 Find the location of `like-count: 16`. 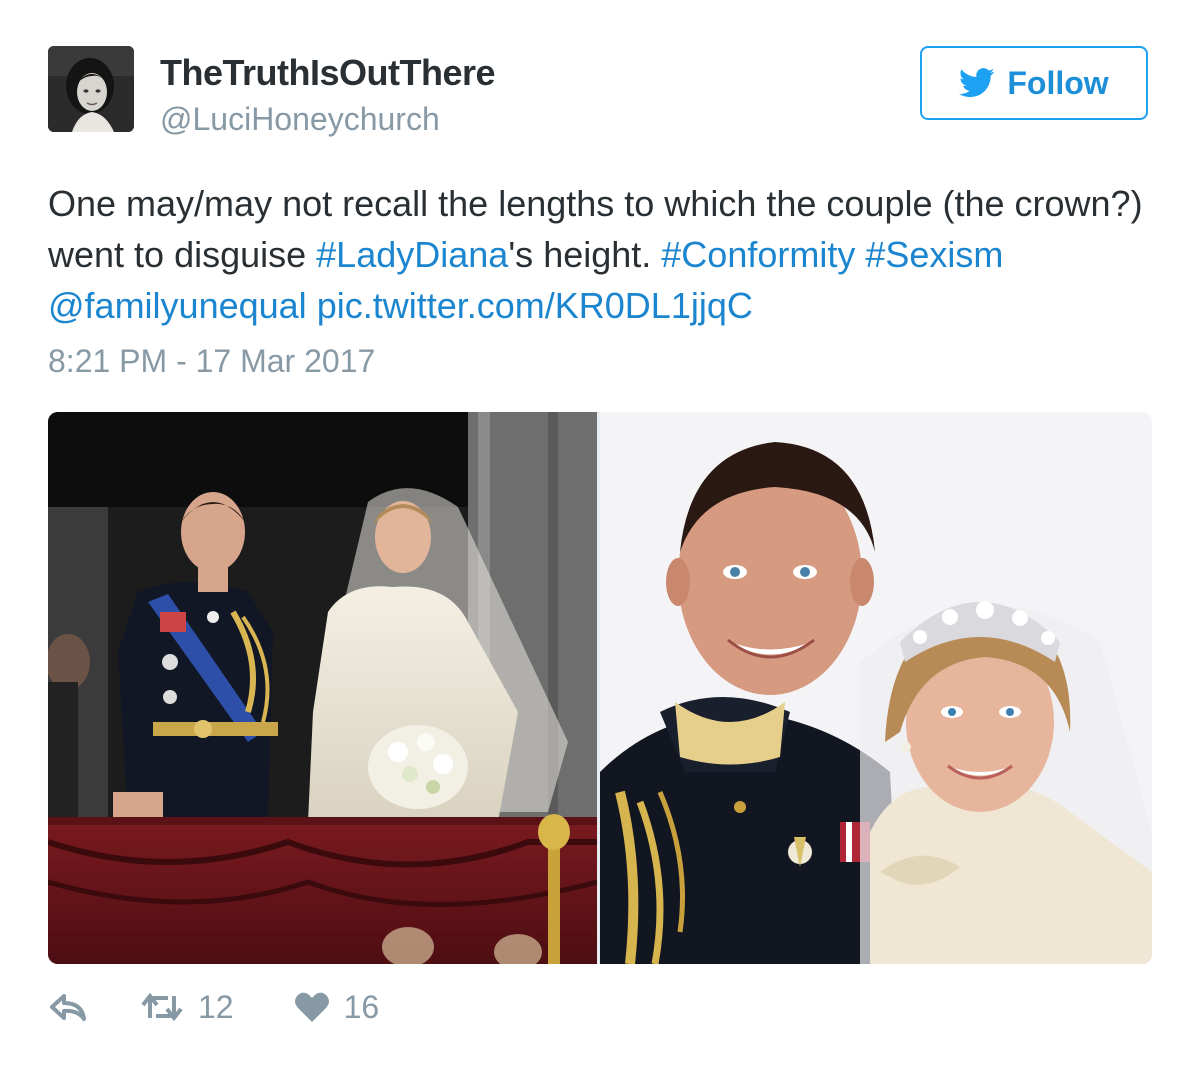

like-count: 16 is located at coordinates (361, 1006).